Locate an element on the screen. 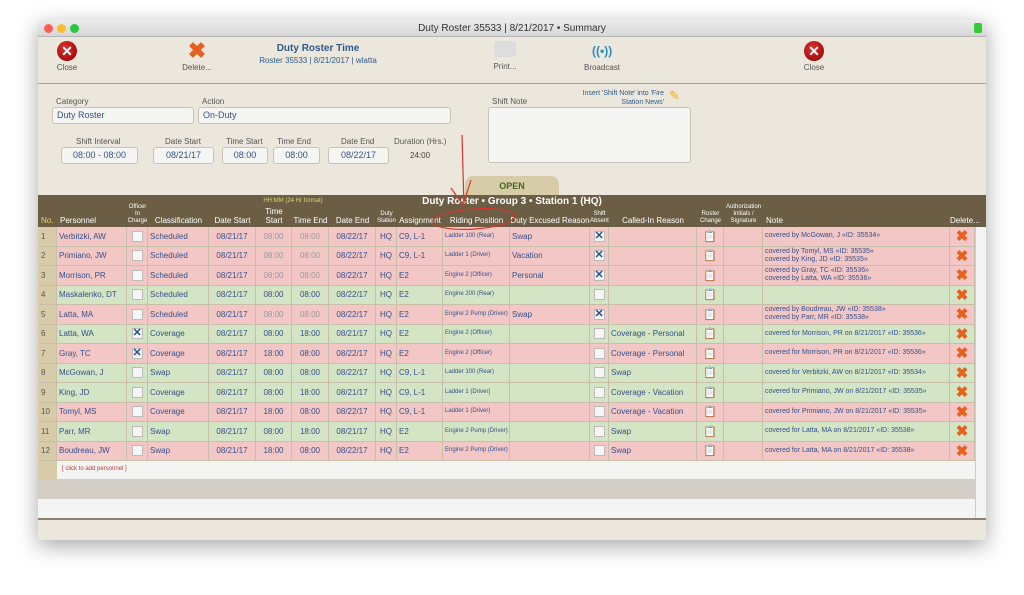  annotation-arrow-head is located at coordinates (461, 193).